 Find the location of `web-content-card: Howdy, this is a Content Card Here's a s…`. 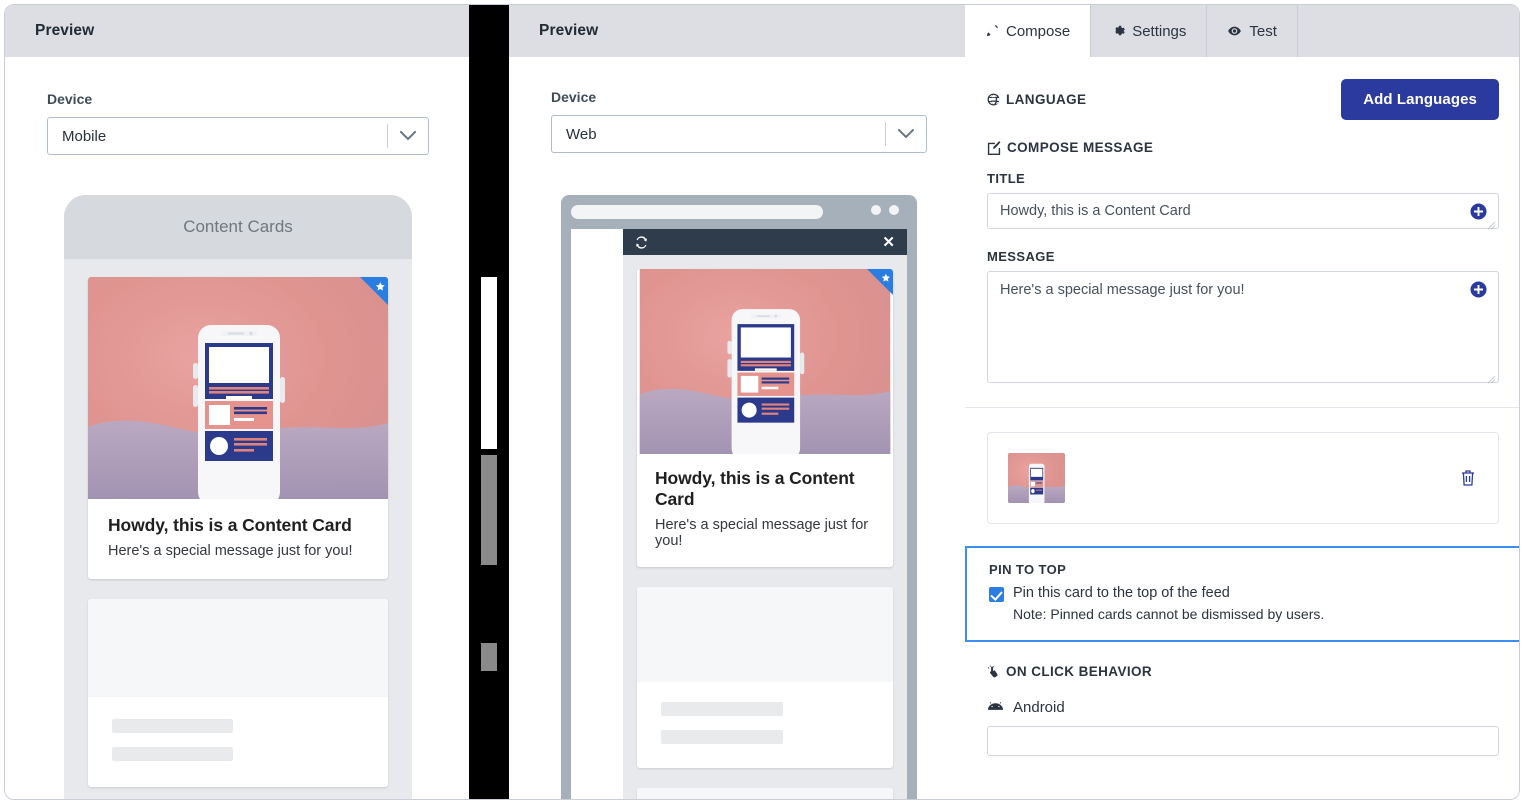

web-content-card: Howdy, this is a Content Card Here's a s… is located at coordinates (765, 418).